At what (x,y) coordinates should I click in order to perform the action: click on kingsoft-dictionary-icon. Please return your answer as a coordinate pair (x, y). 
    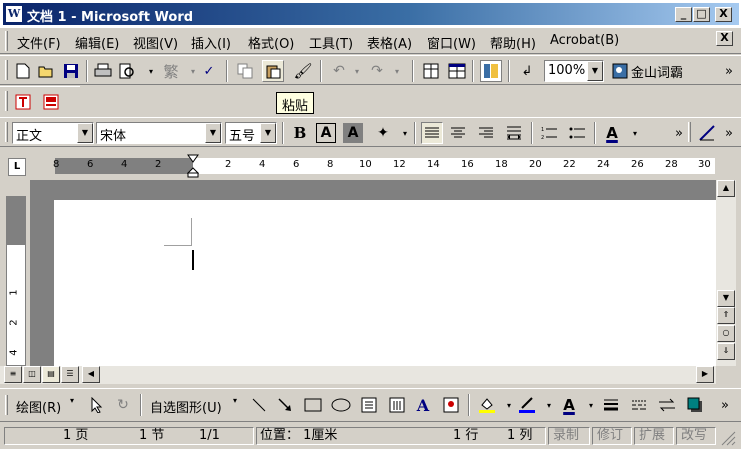
    Looking at the image, I should click on (620, 71).